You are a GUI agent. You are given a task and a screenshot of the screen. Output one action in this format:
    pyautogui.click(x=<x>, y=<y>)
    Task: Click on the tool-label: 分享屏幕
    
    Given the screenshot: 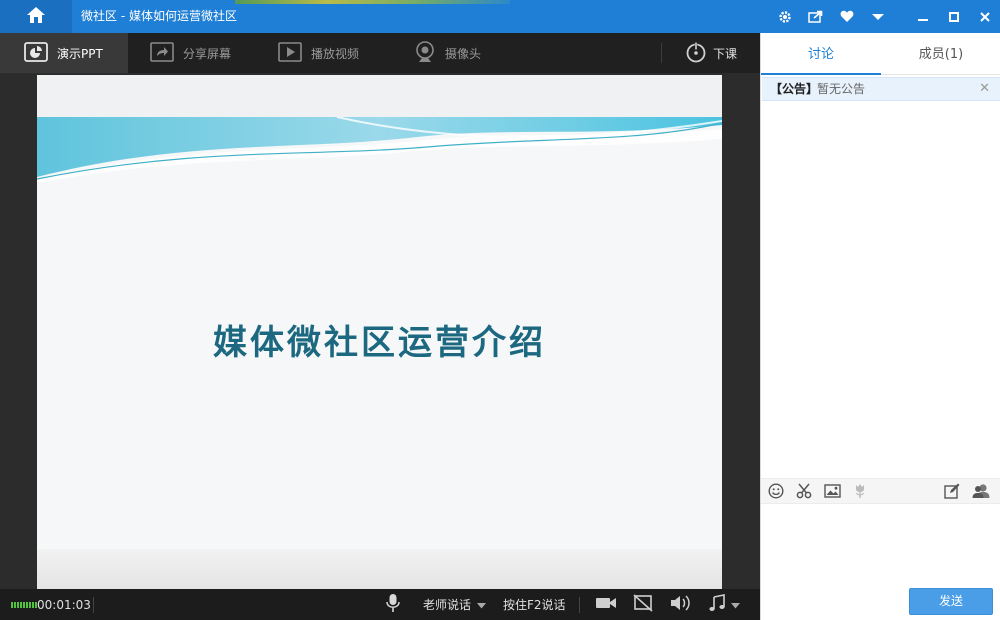 What is the action you would take?
    pyautogui.click(x=207, y=53)
    